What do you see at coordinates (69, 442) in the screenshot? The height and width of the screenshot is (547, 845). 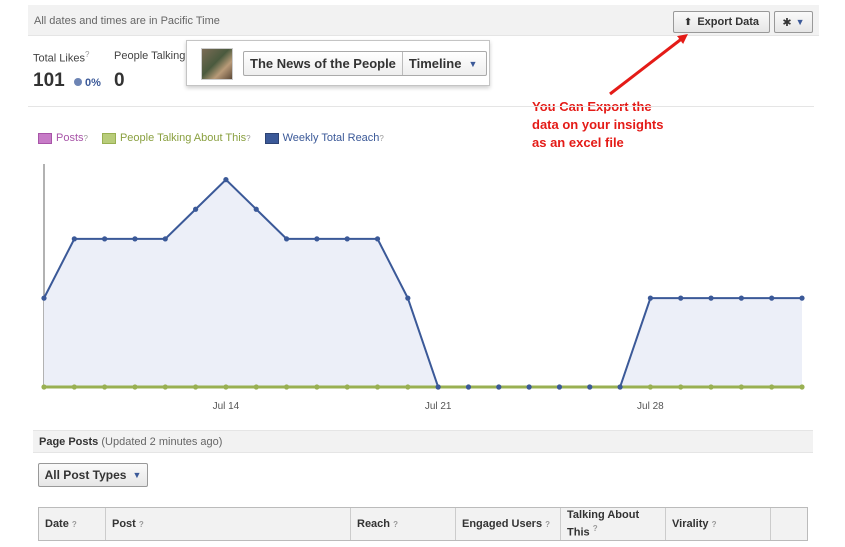 I see `page-posts-title: Page Posts` at bounding box center [69, 442].